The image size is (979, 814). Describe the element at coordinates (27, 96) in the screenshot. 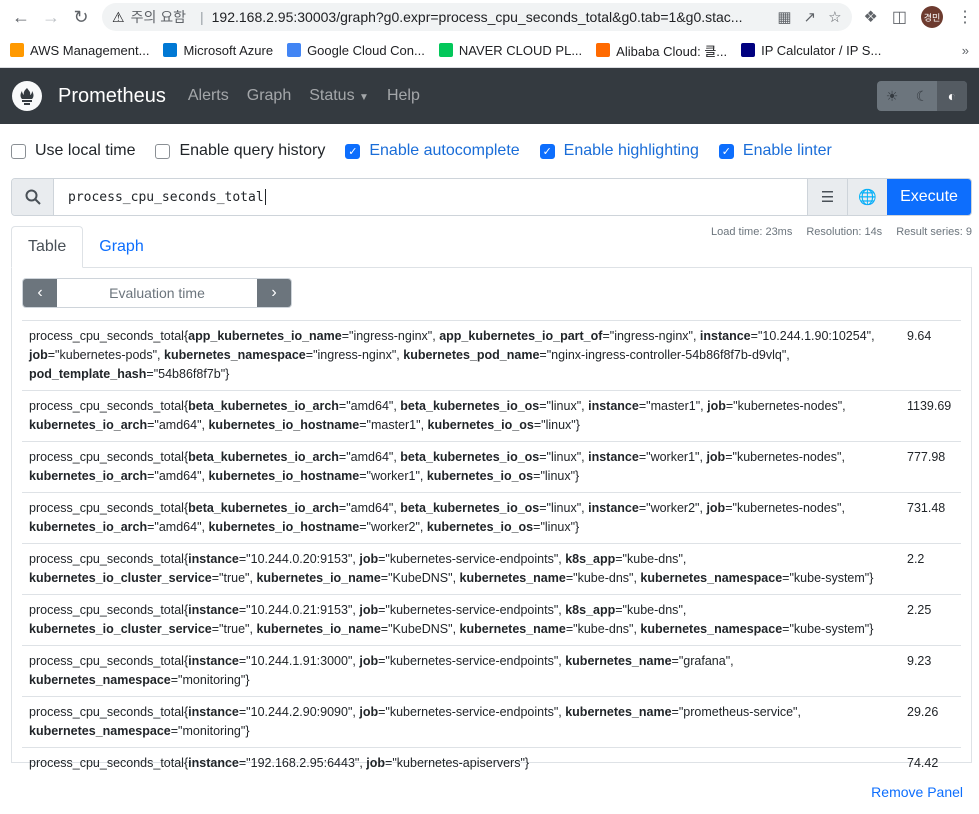

I see `prometheus-logo-icon` at that location.